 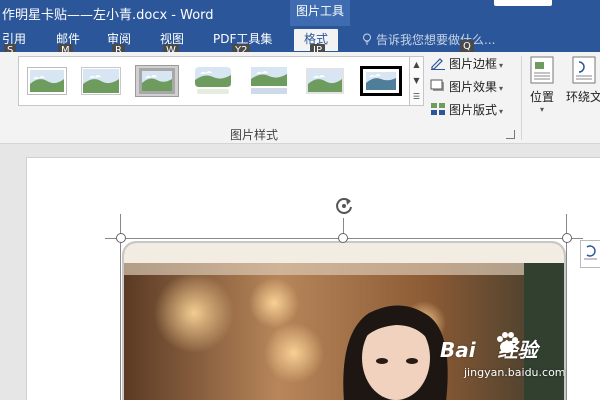 I want to click on resize-handle-top, so click(x=343, y=238).